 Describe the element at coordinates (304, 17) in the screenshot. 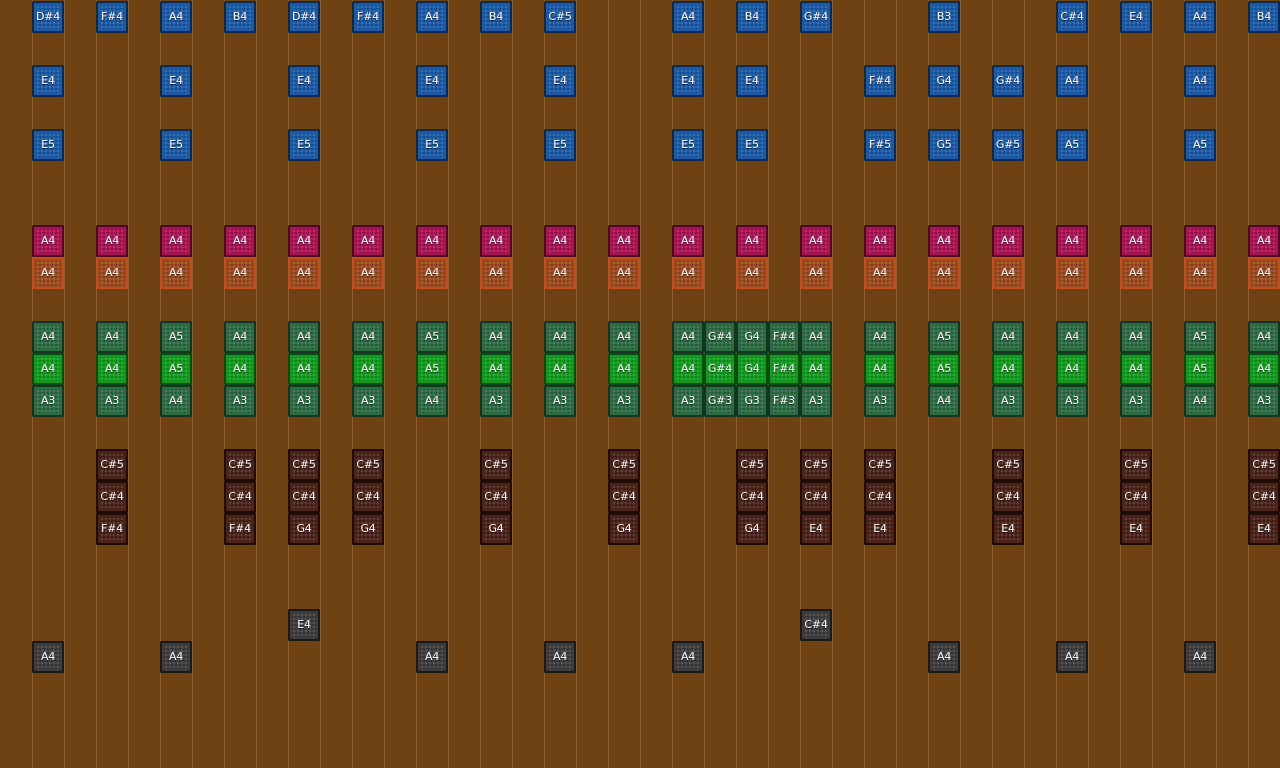

I see `note-block-blue: D#4` at that location.